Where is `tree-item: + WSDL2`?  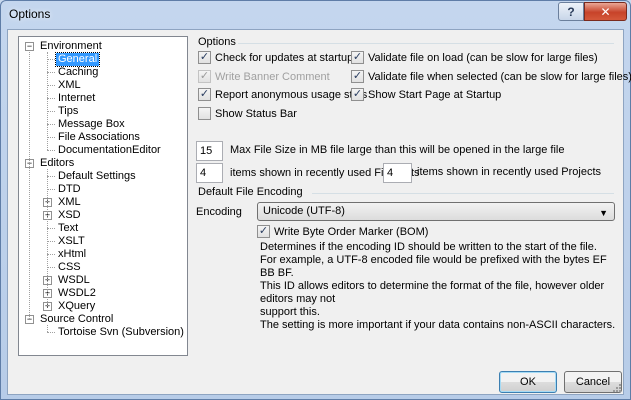
tree-item: + WSDL2 is located at coordinates (103, 293).